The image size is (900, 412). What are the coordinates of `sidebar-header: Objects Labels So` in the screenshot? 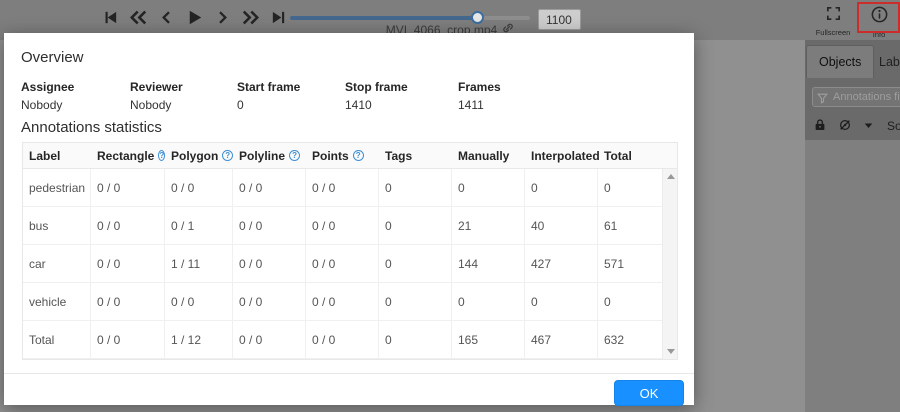 It's located at (852, 90).